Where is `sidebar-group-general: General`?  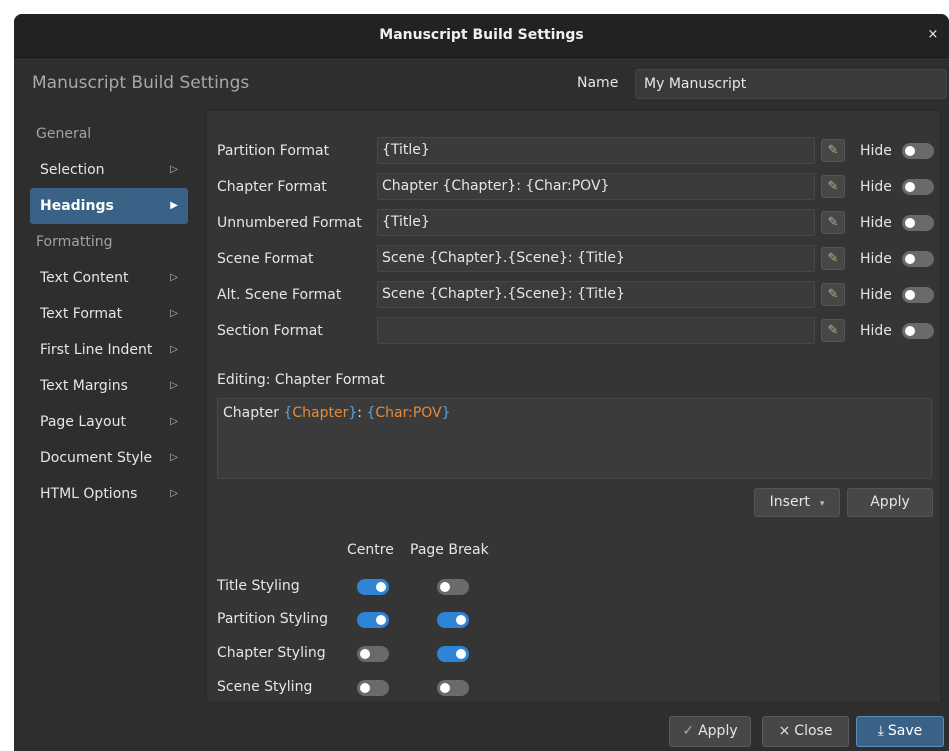
sidebar-group-general: General is located at coordinates (64, 134).